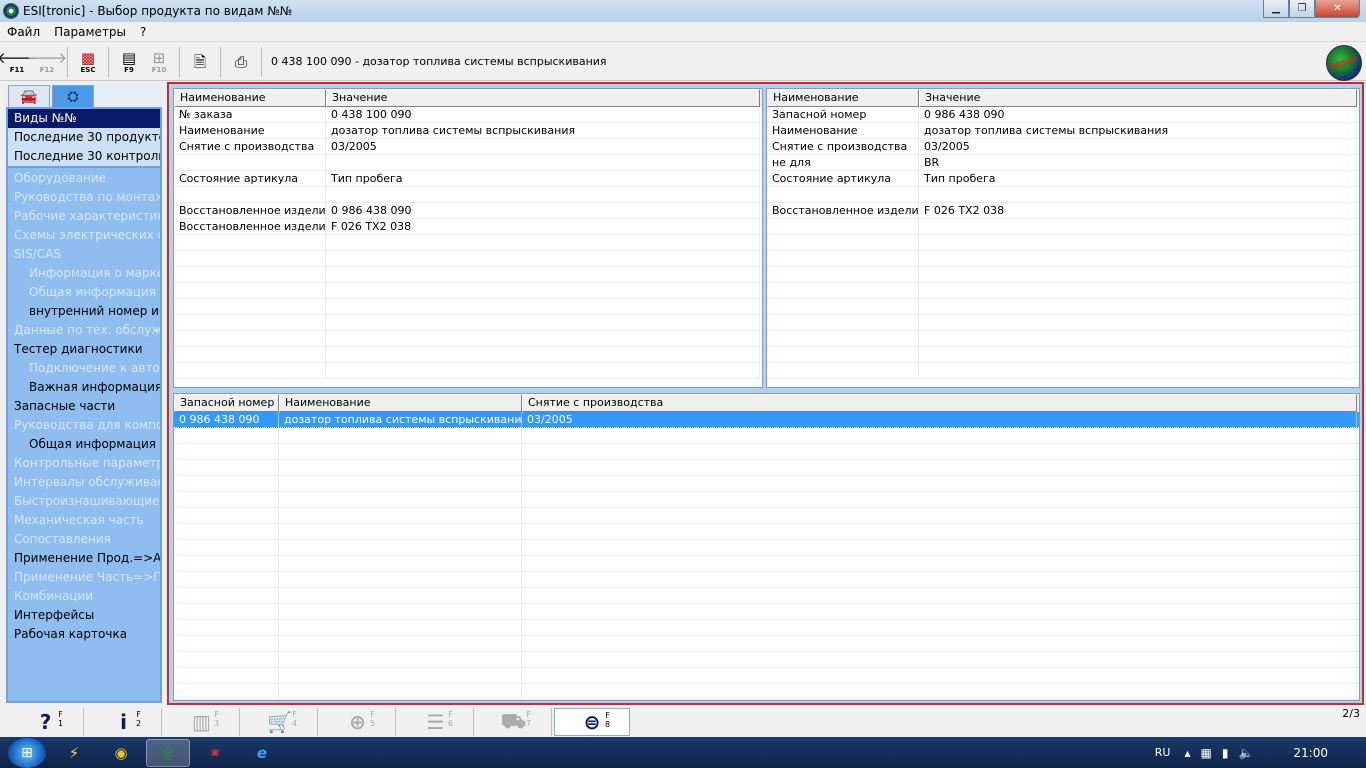  I want to click on sidebar-item: Данные по тех. обслуж., so click(84, 330).